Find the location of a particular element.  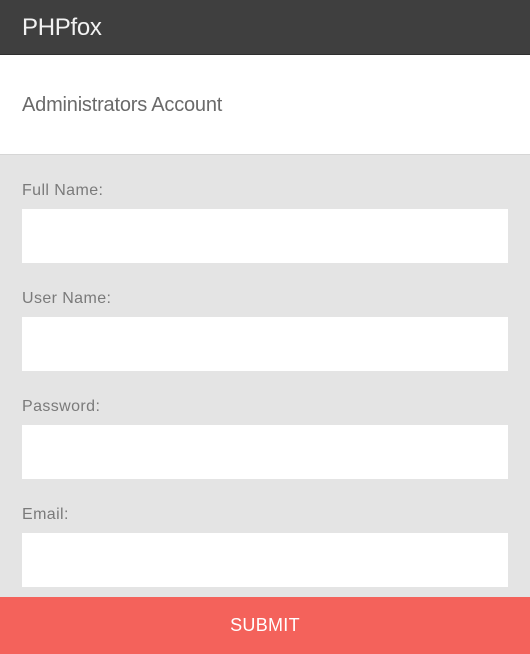

password-input is located at coordinates (265, 452).